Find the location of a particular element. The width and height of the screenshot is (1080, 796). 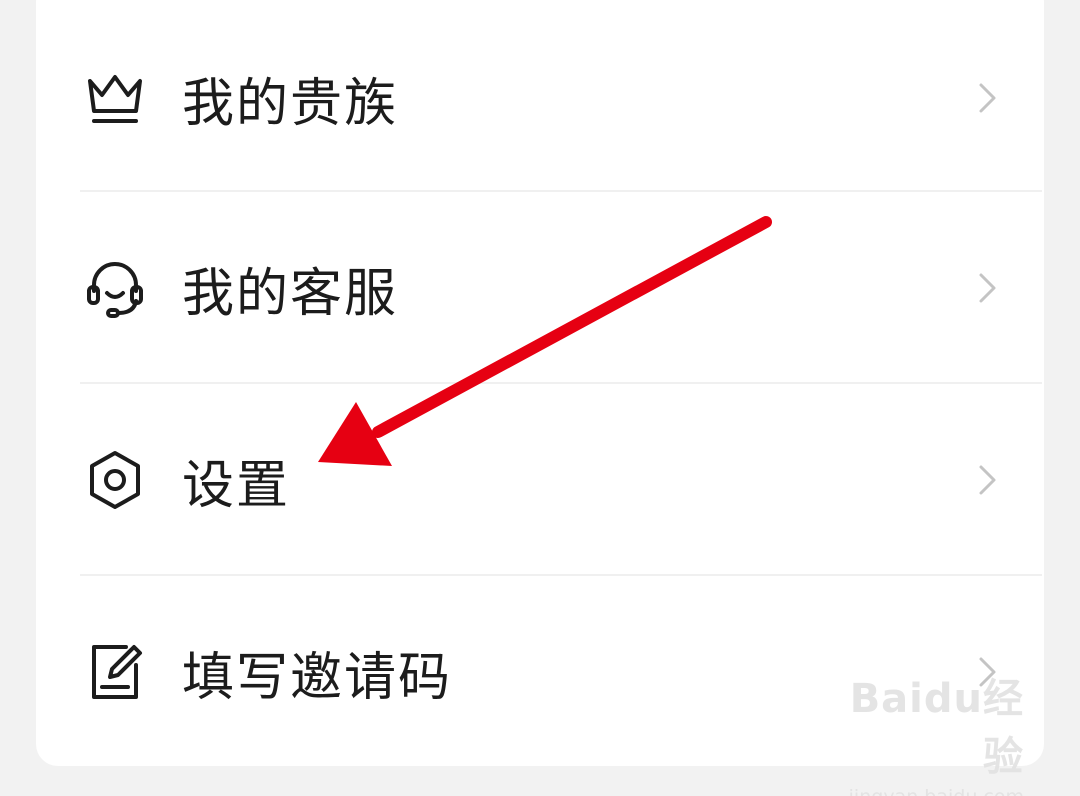

menu-item-settings: 设置 is located at coordinates (561, 480).